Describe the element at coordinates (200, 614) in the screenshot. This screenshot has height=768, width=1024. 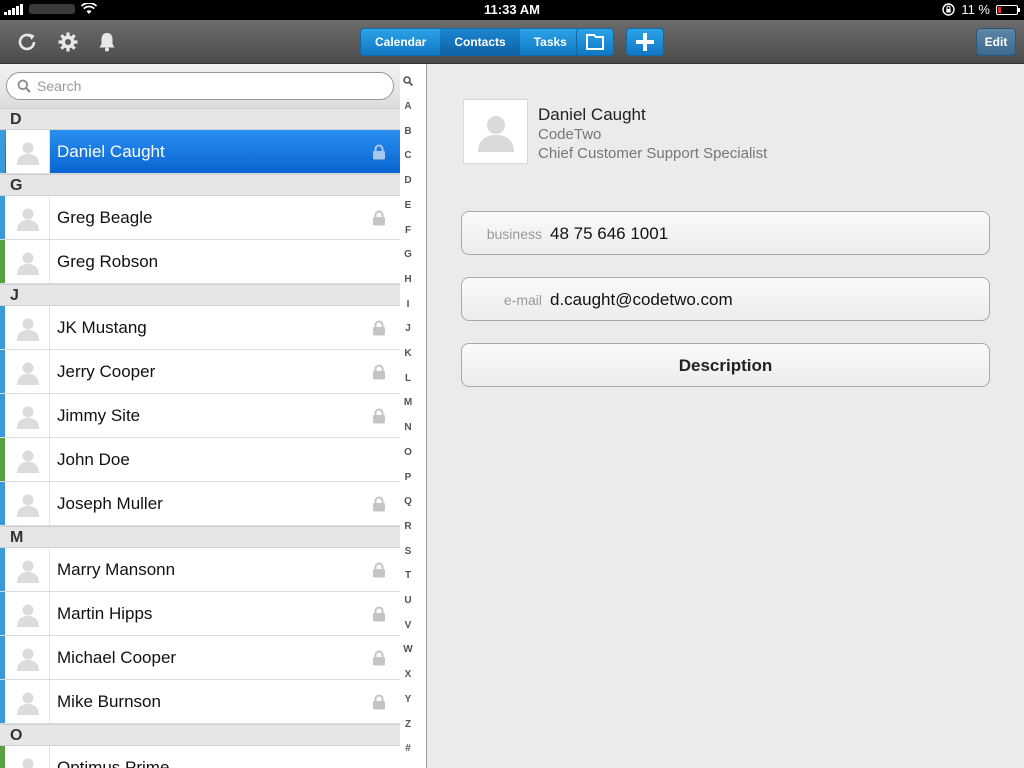
I see `contact-row: Martin Hipps` at that location.